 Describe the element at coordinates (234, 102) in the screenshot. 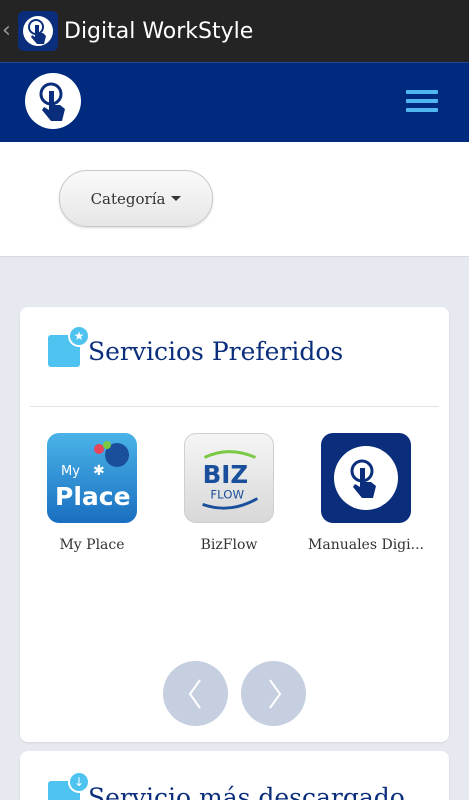

I see `site-header` at that location.